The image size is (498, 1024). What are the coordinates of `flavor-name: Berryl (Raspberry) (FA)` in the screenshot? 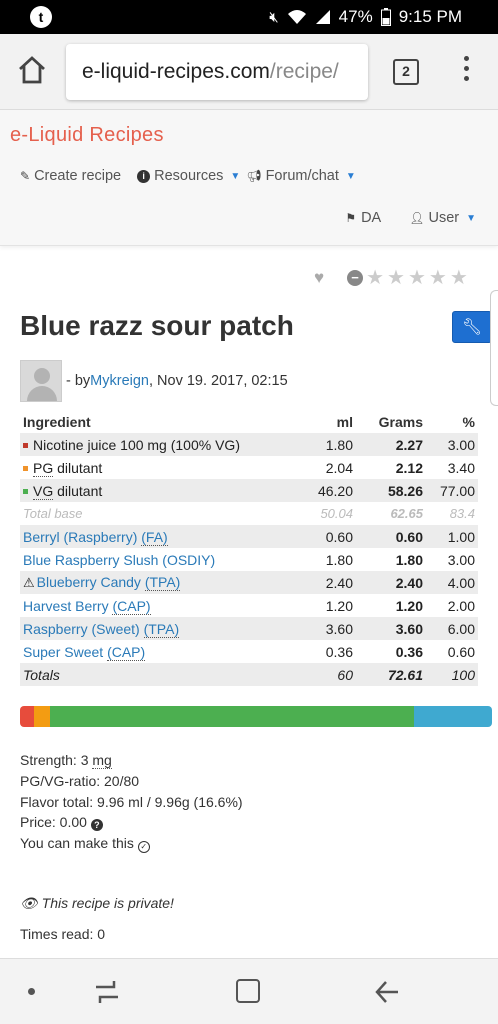 It's located at (158, 536).